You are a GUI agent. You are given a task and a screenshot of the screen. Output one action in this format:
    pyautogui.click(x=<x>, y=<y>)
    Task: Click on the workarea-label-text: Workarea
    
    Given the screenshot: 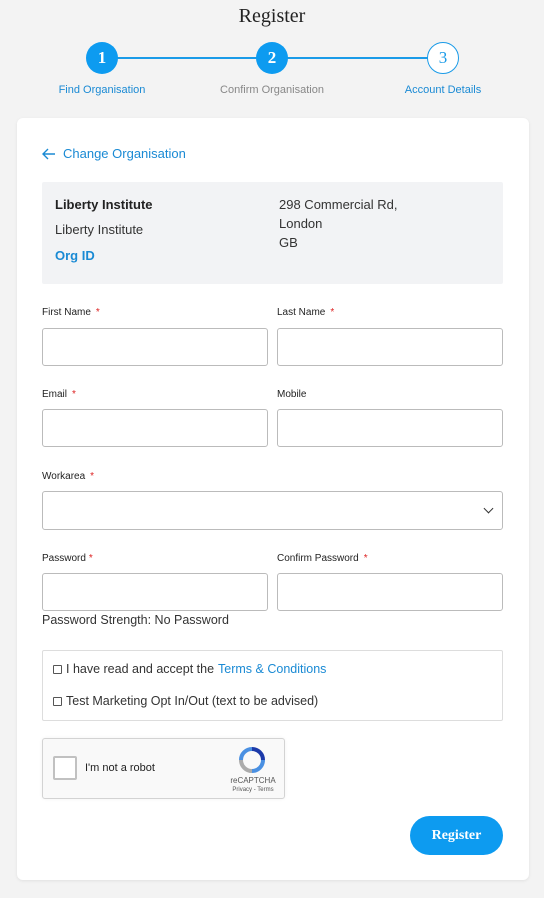 What is the action you would take?
    pyautogui.click(x=64, y=476)
    